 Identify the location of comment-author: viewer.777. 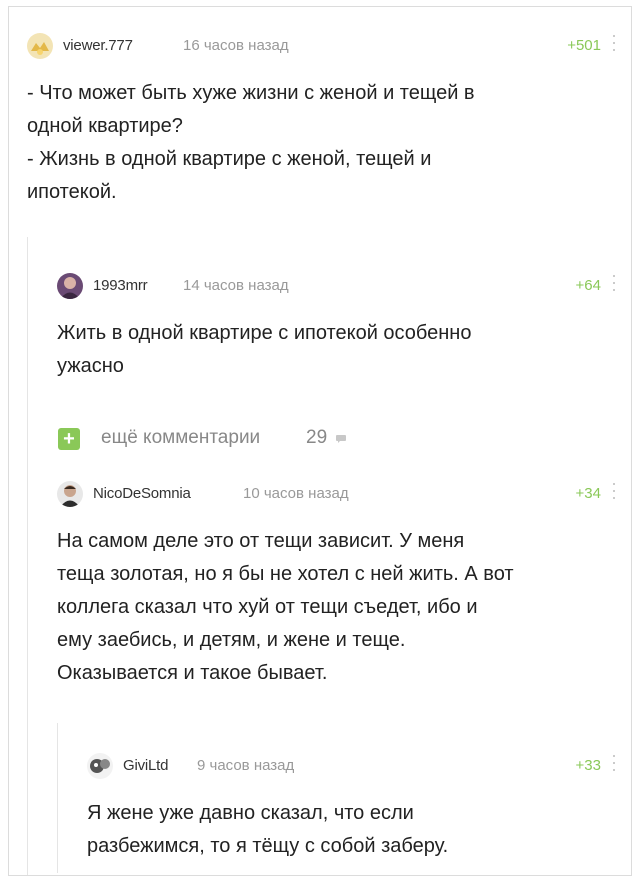
(98, 45).